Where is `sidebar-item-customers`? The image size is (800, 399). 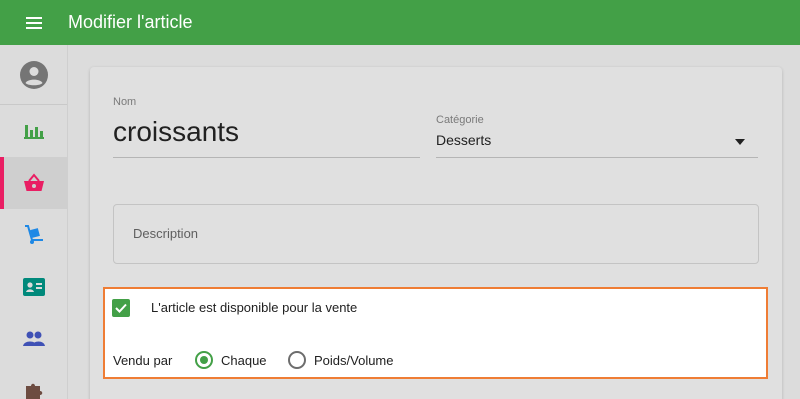 sidebar-item-customers is located at coordinates (33, 339).